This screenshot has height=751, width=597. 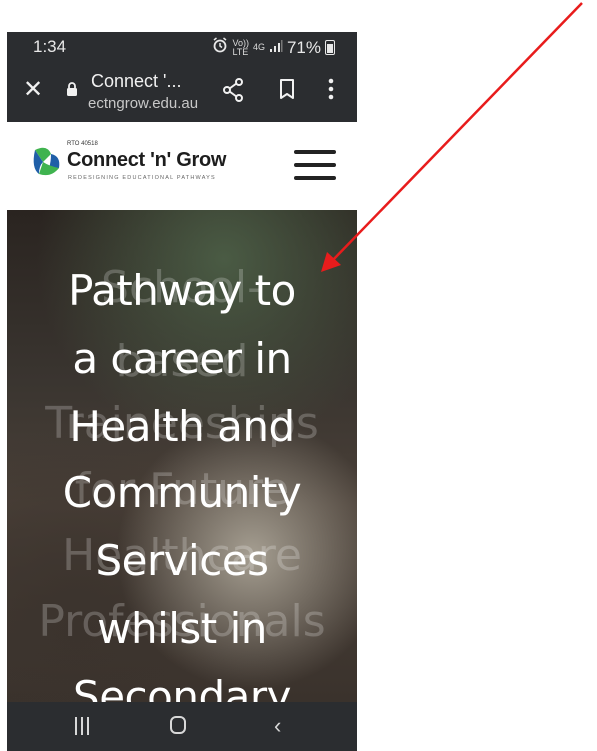 What do you see at coordinates (47, 163) in the screenshot?
I see `connect-n-grow-logo-icon` at bounding box center [47, 163].